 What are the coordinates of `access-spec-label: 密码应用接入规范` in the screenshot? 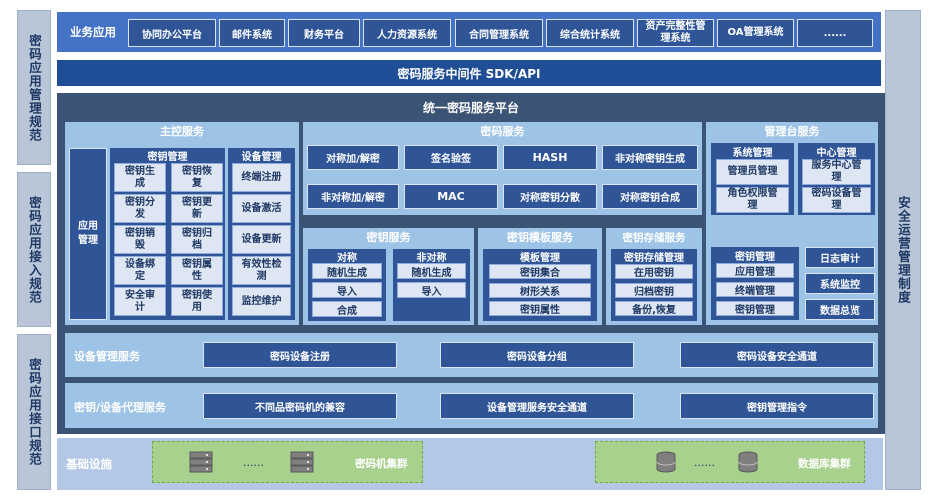 It's located at (34, 249).